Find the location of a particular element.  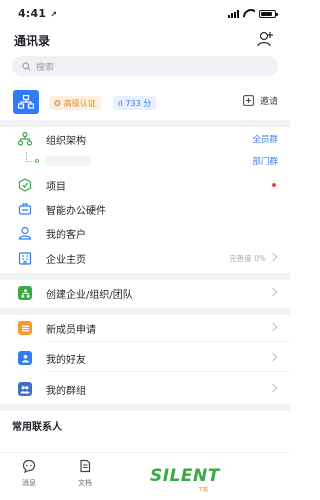

silent-watermark-logo: SILENT 下载 is located at coordinates (193, 478).